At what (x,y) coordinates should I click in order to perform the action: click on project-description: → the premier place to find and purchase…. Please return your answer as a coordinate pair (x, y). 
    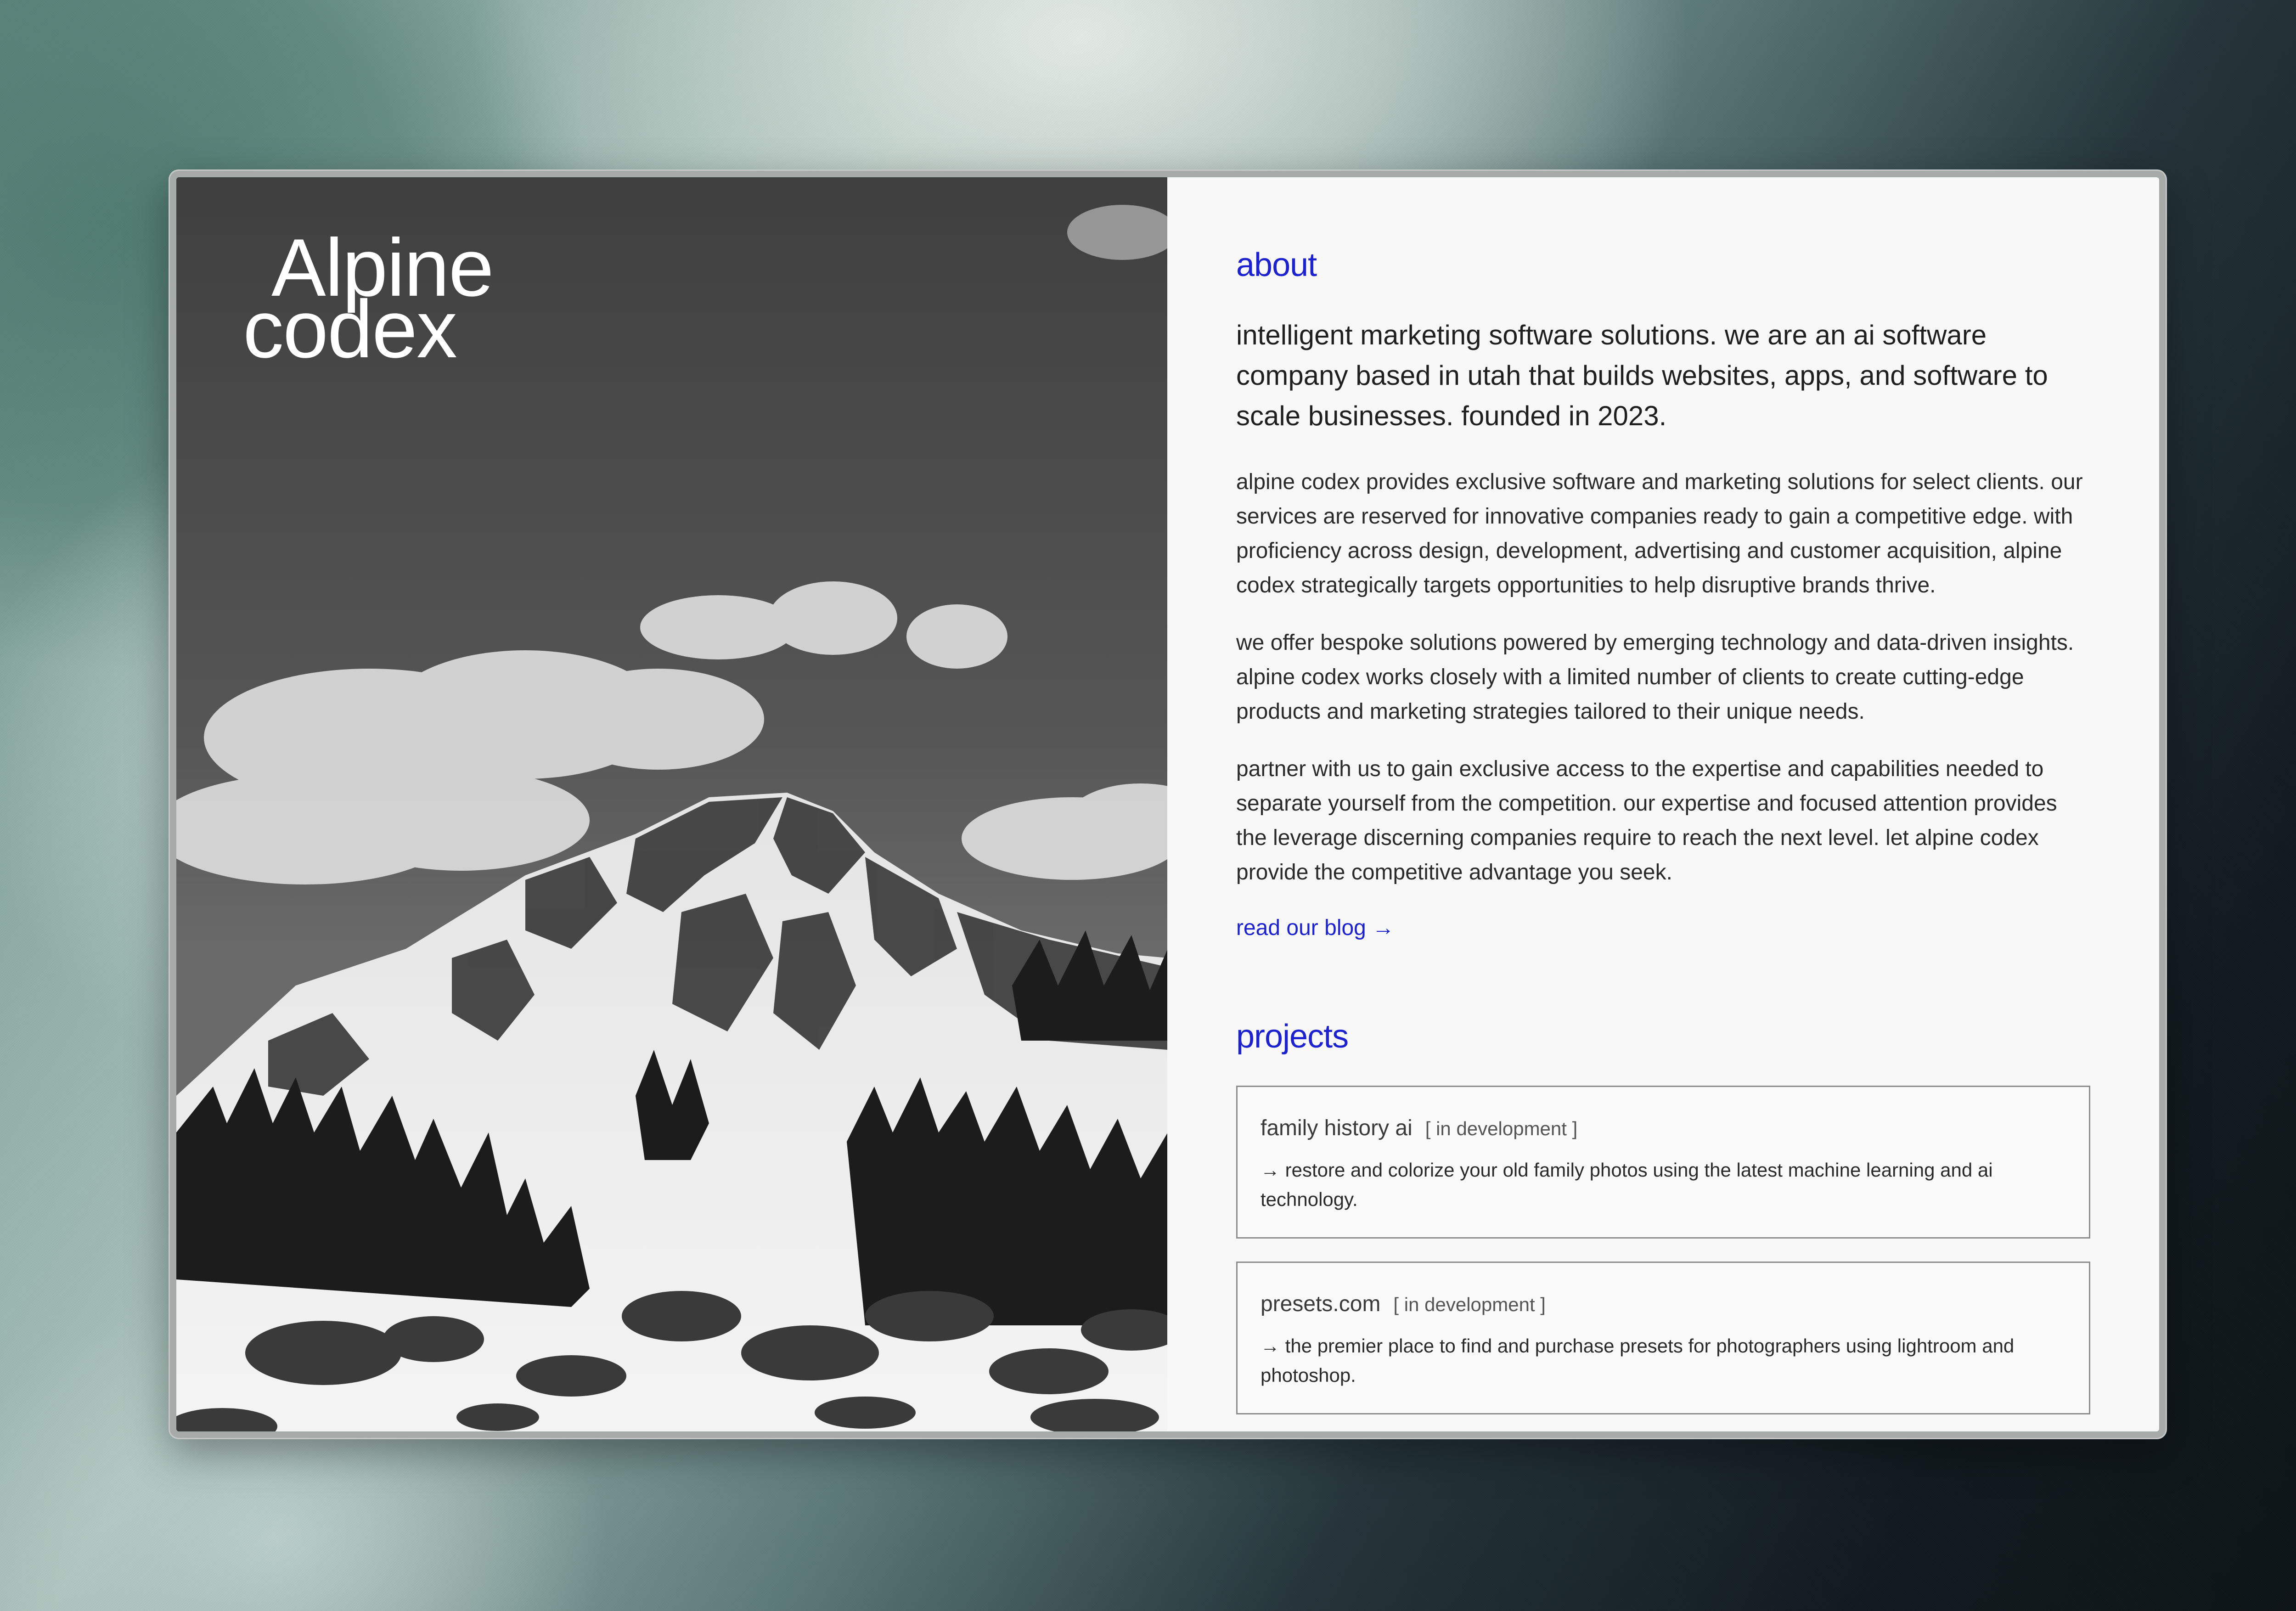
    Looking at the image, I should click on (1638, 1360).